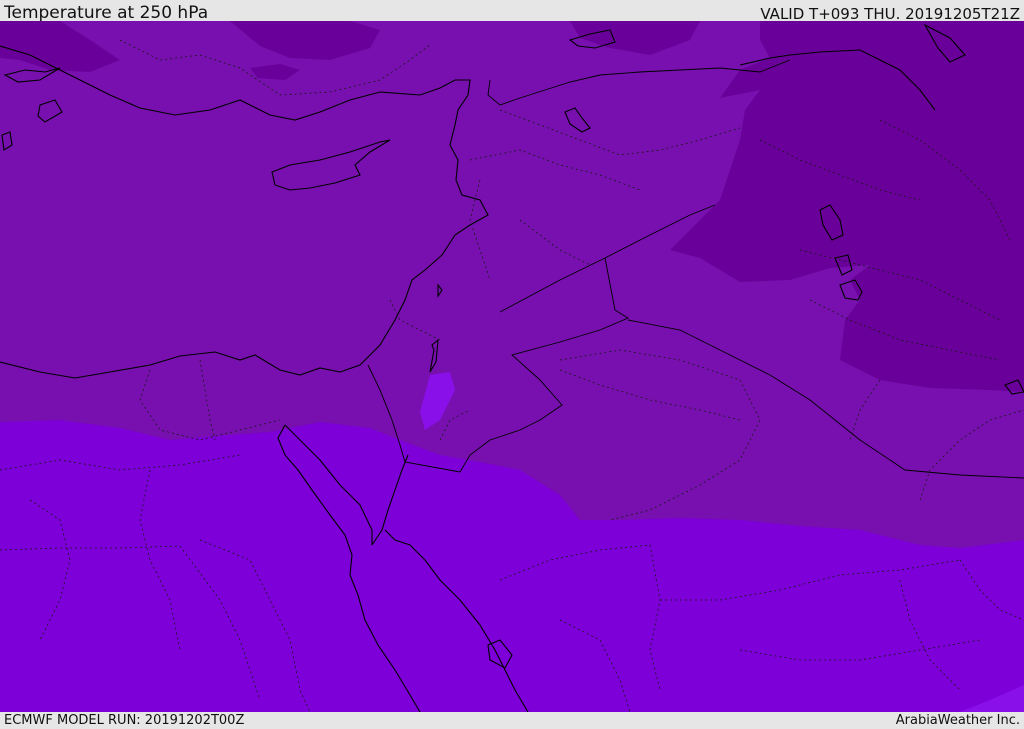 The height and width of the screenshot is (729, 1024). I want to click on model-run-label: ECMWF MODEL RUN: 20191202T00Z, so click(124, 720).